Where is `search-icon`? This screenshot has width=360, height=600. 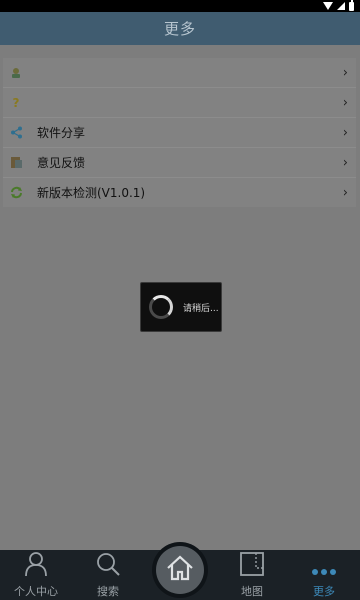 search-icon is located at coordinates (108, 565).